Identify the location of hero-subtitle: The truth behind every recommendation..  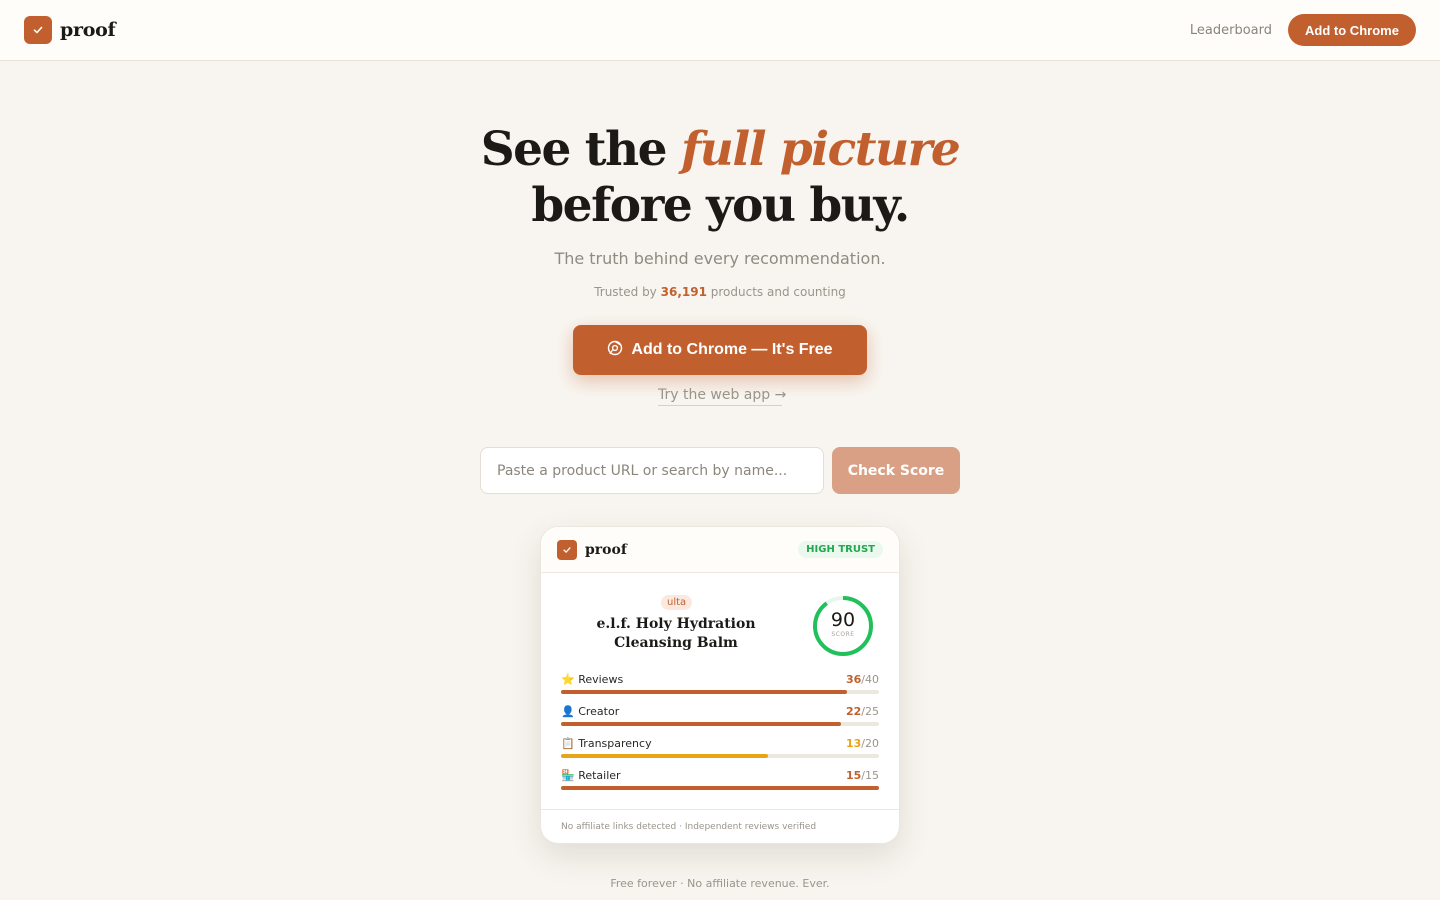
(720, 258).